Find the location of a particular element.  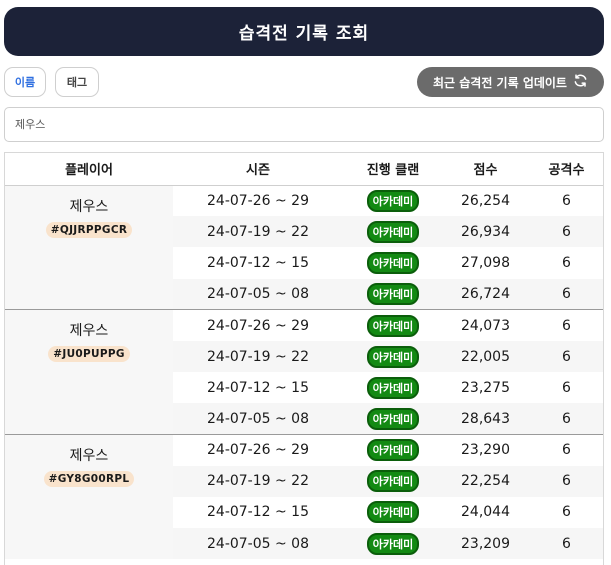

page-title: 습격전 기록 조회 is located at coordinates (304, 31).